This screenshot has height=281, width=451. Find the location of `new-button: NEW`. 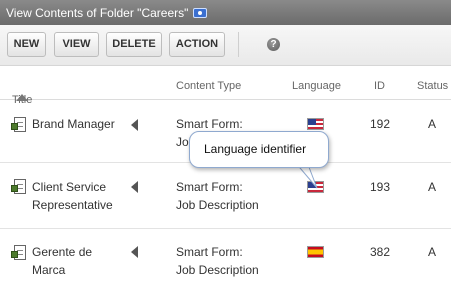

new-button: NEW is located at coordinates (26, 44).